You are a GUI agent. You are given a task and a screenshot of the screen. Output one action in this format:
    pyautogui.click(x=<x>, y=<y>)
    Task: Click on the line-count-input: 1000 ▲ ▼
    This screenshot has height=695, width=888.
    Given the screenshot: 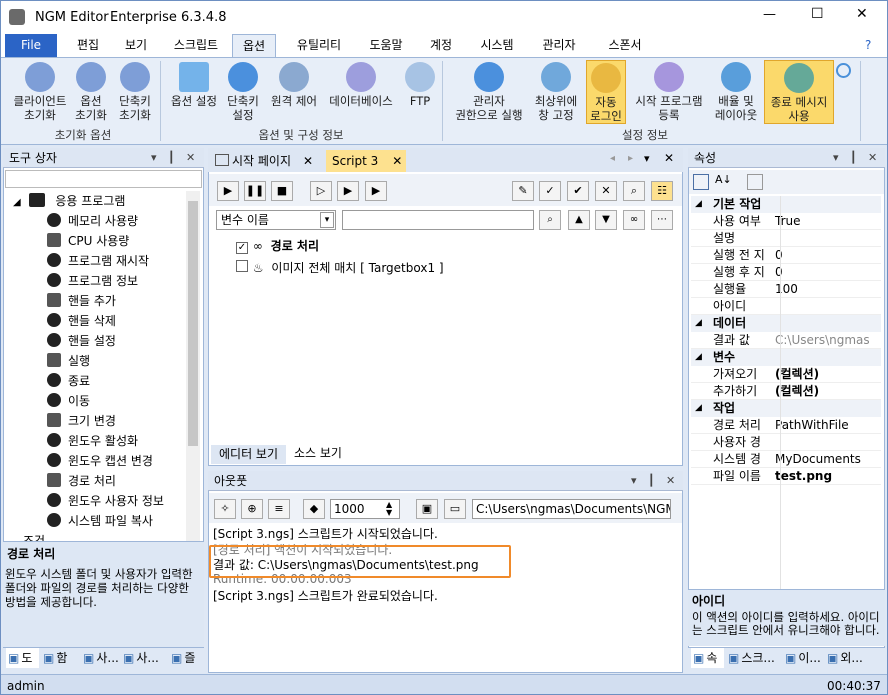 What is the action you would take?
    pyautogui.click(x=365, y=509)
    